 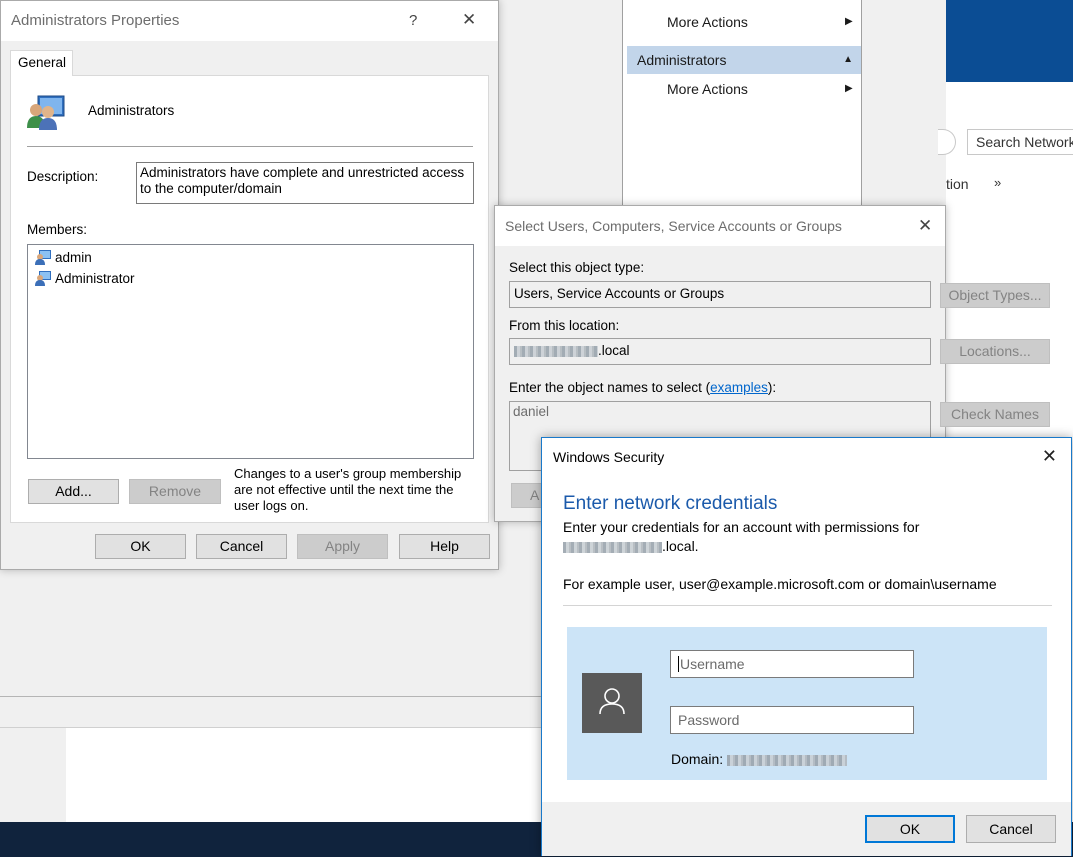 I want to click on note-line: Changes to a user's group membership, so click(x=348, y=473).